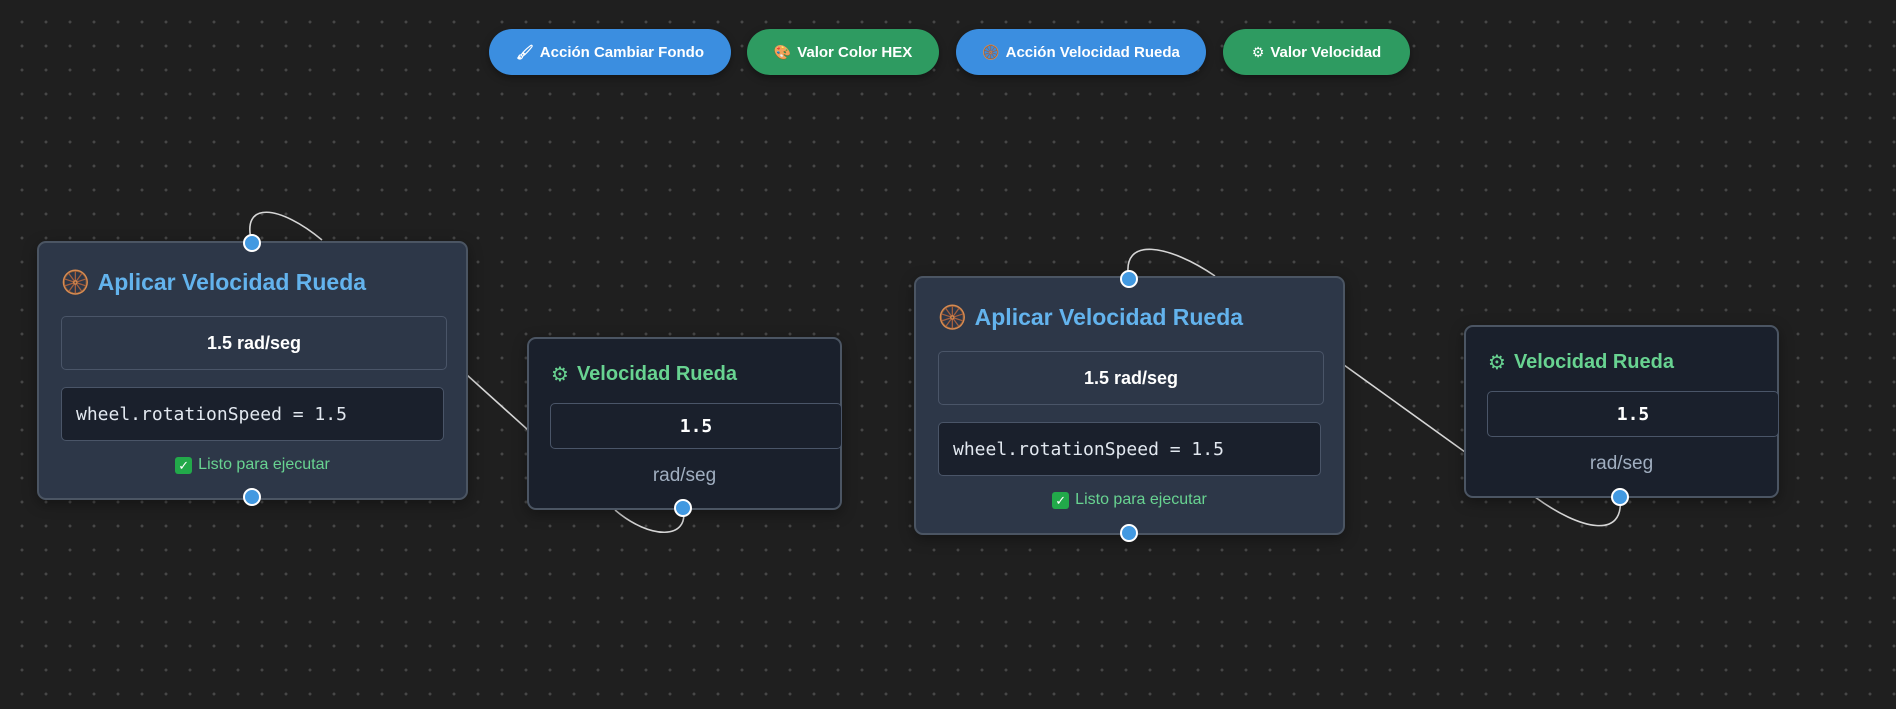 The image size is (1896, 709). Describe the element at coordinates (621, 52) in the screenshot. I see `button-label: Acción Cambiar Fondo` at that location.